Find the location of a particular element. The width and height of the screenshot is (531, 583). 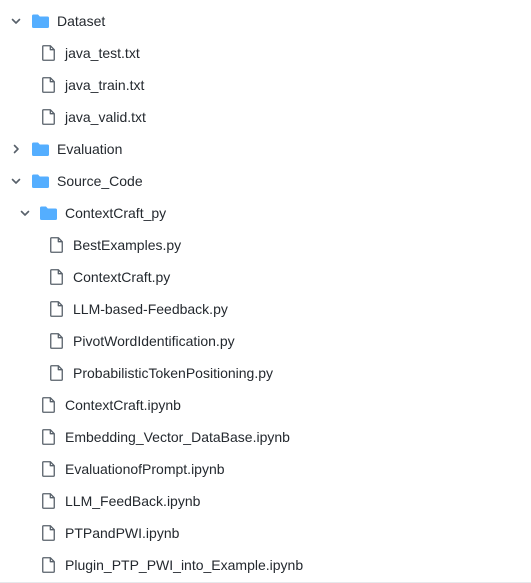

tree-file-plugin-ptp-pwi: Plugin_PTP_PWI_into_Example.ipynb is located at coordinates (265, 565).